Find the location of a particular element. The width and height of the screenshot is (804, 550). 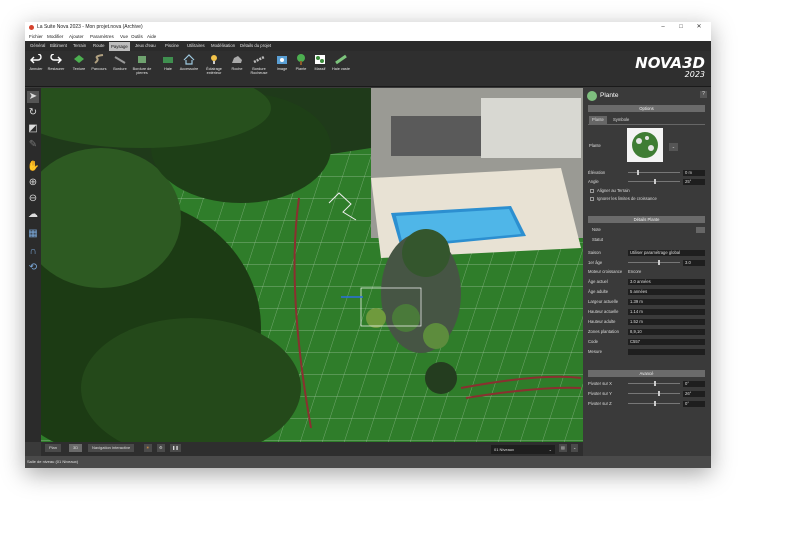

bordure-pierres-button: Bordure de pierres is located at coordinates (142, 64).